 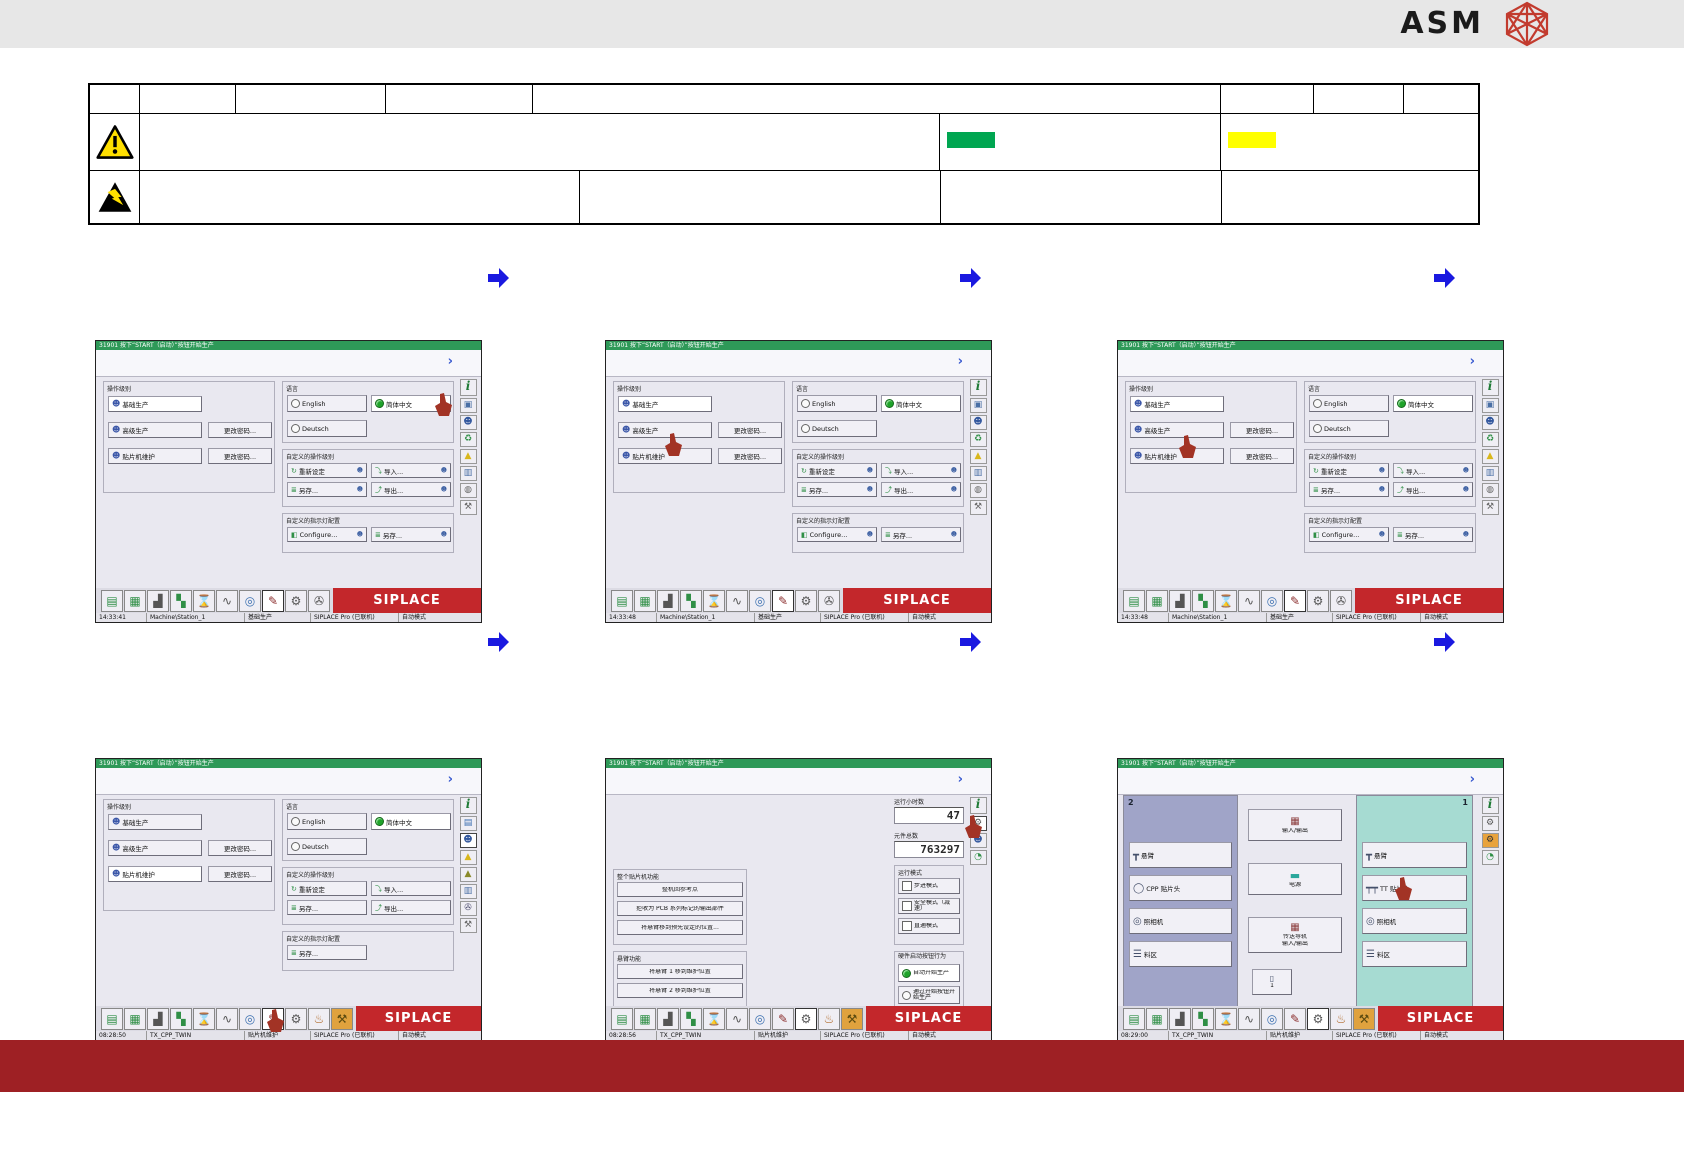 What do you see at coordinates (1414, 855) in the screenshot?
I see `gantry-button: ┳ 悬臂` at bounding box center [1414, 855].